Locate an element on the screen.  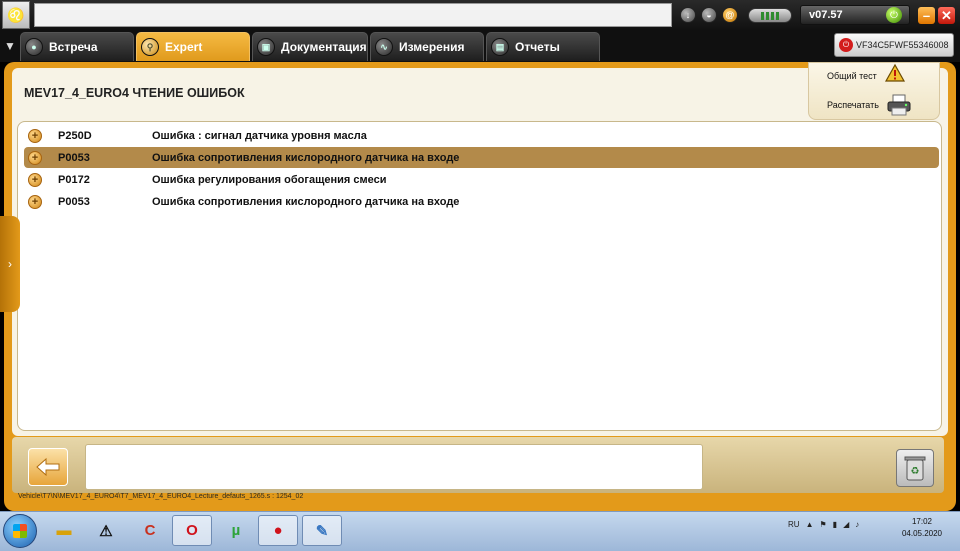
tab-label: Expert is located at coordinates (184, 47).